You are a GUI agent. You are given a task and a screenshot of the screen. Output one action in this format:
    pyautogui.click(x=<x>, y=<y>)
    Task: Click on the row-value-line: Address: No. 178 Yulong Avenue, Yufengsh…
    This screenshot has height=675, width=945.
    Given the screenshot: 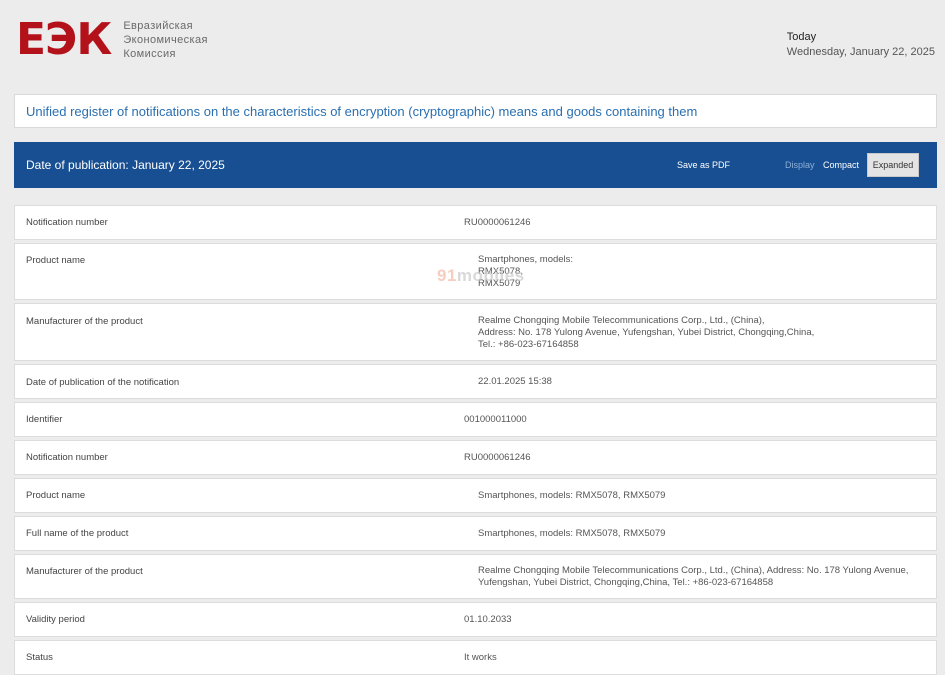 What is the action you would take?
    pyautogui.click(x=646, y=332)
    